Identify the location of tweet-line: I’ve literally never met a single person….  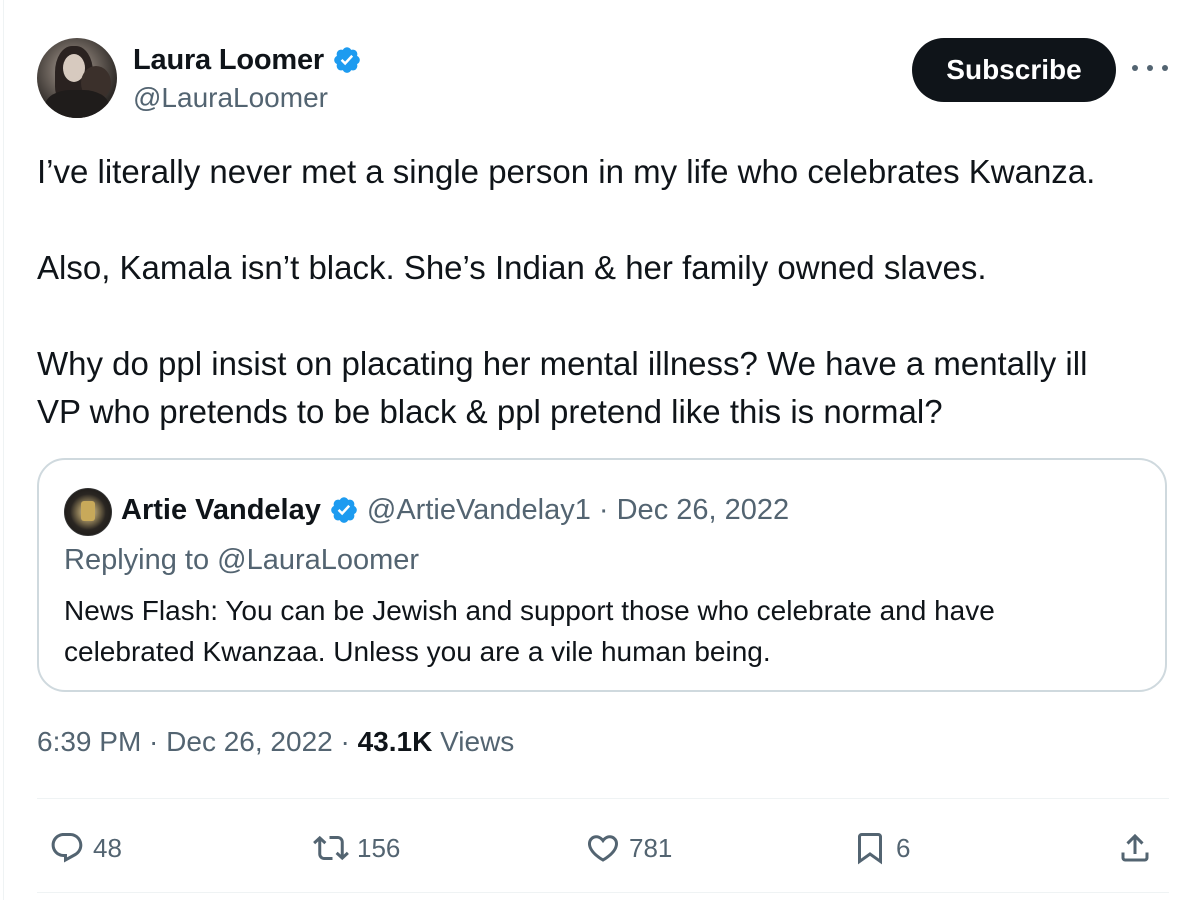
(566, 171).